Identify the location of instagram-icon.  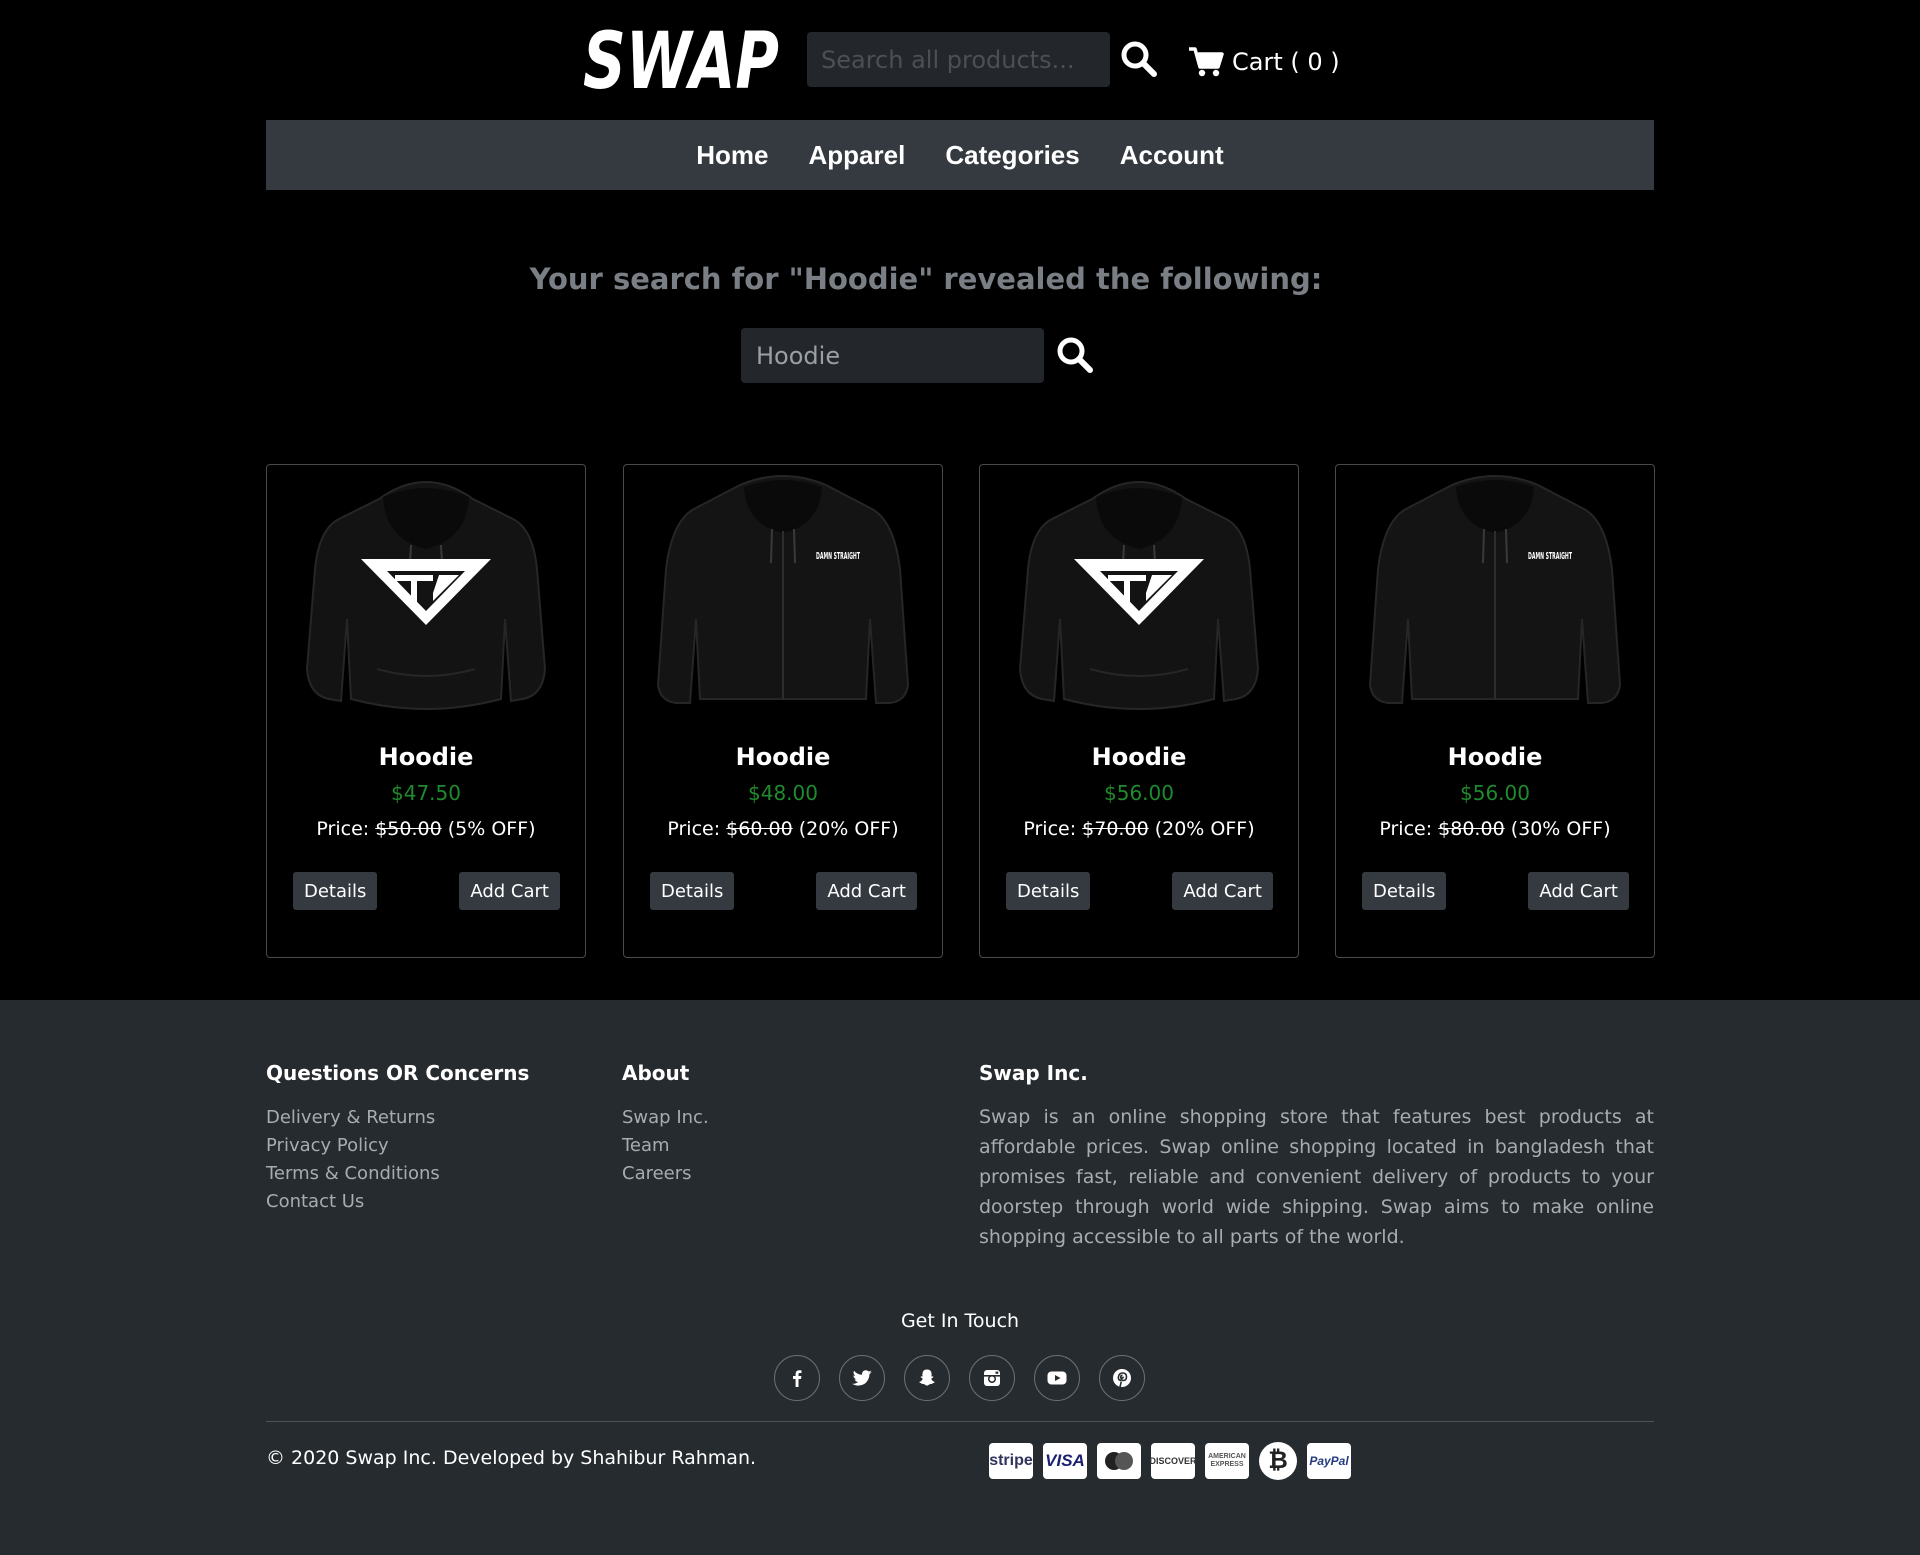
(992, 1378).